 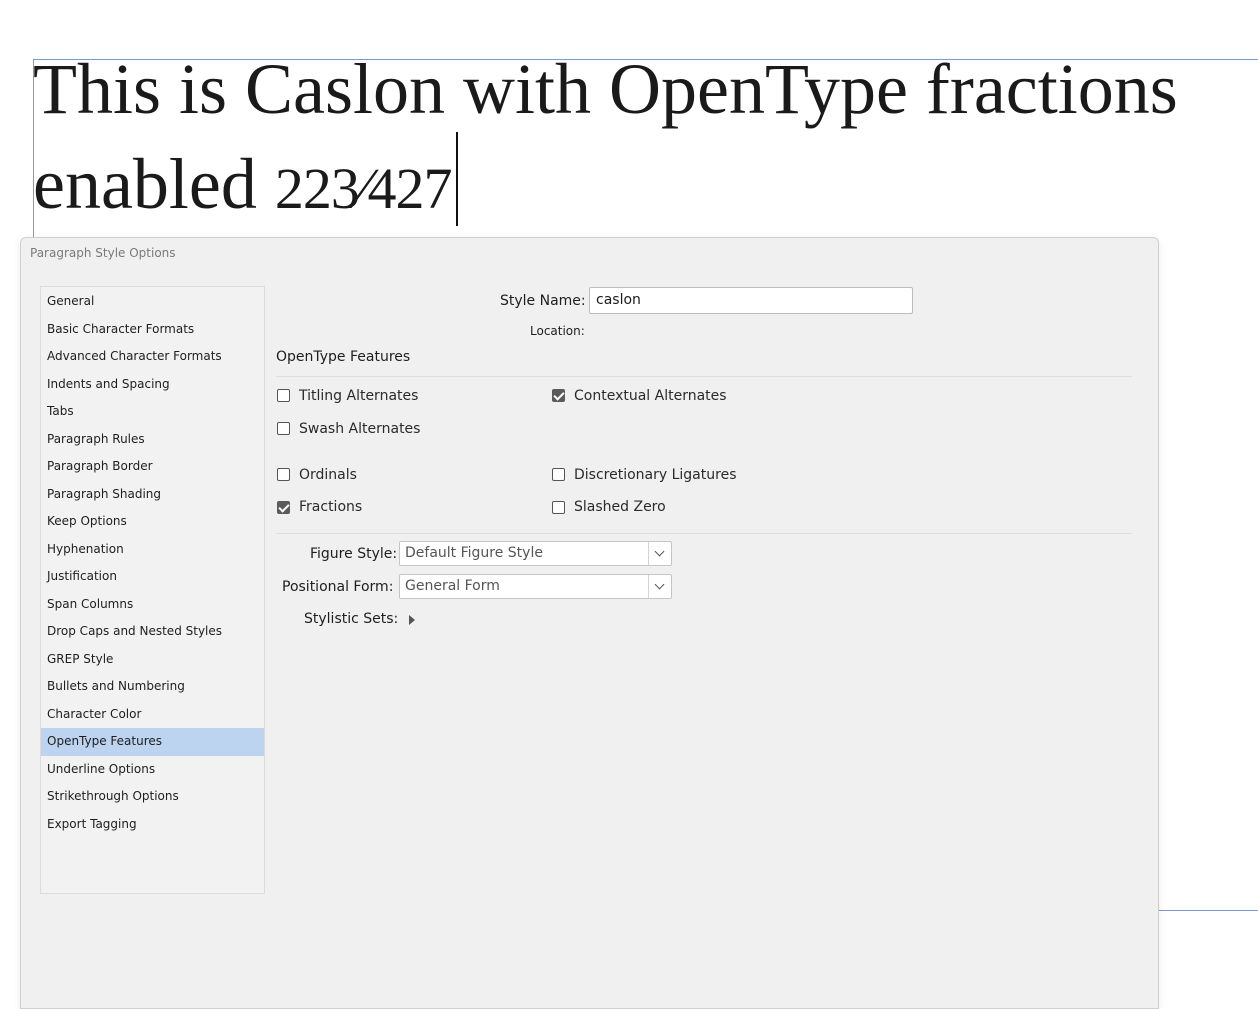 What do you see at coordinates (152, 467) in the screenshot?
I see `sidebar-item-paragraph-border: Paragraph Border` at bounding box center [152, 467].